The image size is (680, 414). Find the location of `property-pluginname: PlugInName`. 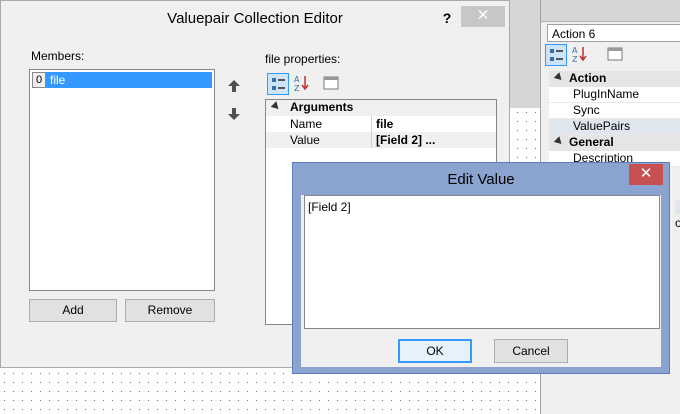

property-pluginname: PlugInName is located at coordinates (614, 95).